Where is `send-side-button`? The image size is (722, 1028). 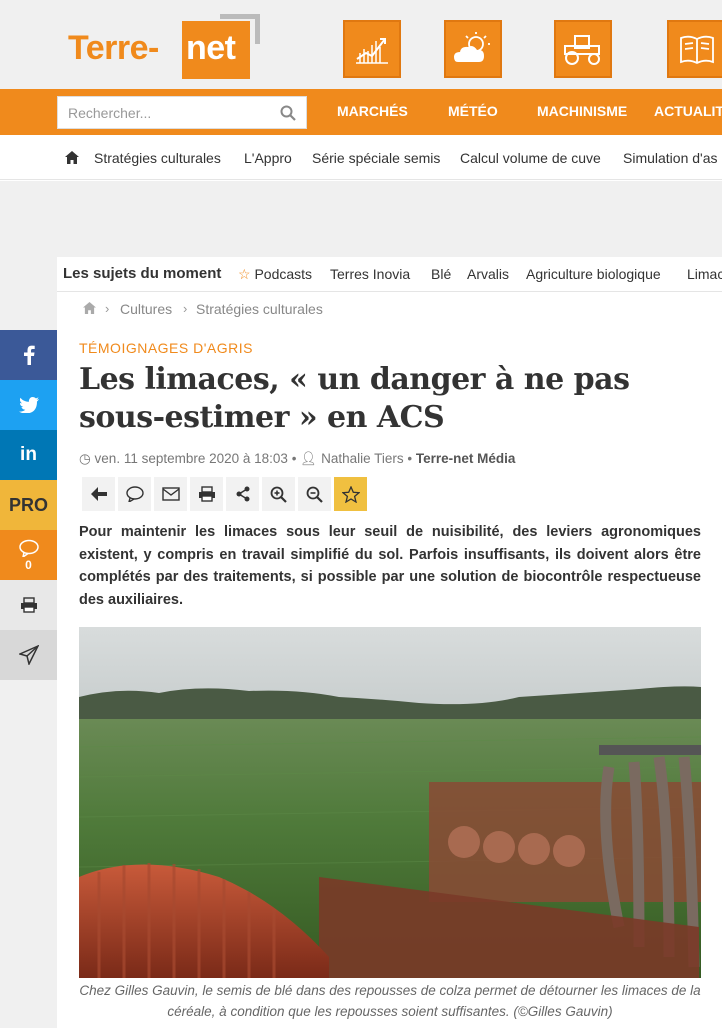
send-side-button is located at coordinates (28, 655).